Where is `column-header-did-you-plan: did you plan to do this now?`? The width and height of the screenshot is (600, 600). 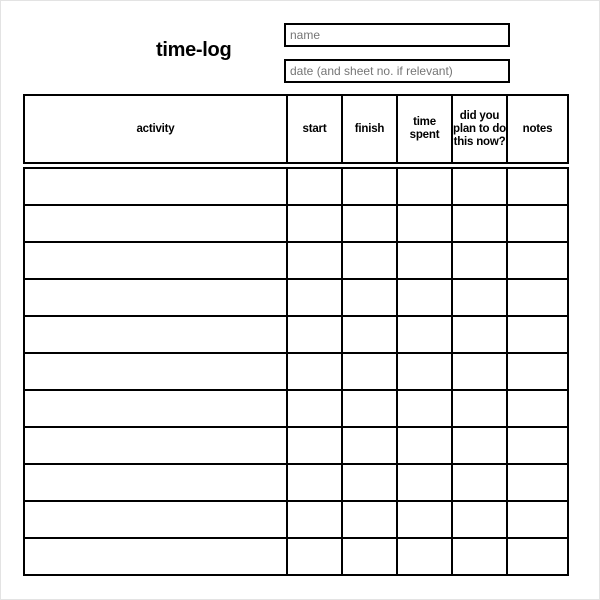
column-header-did-you-plan: did you plan to do this now? is located at coordinates (479, 129).